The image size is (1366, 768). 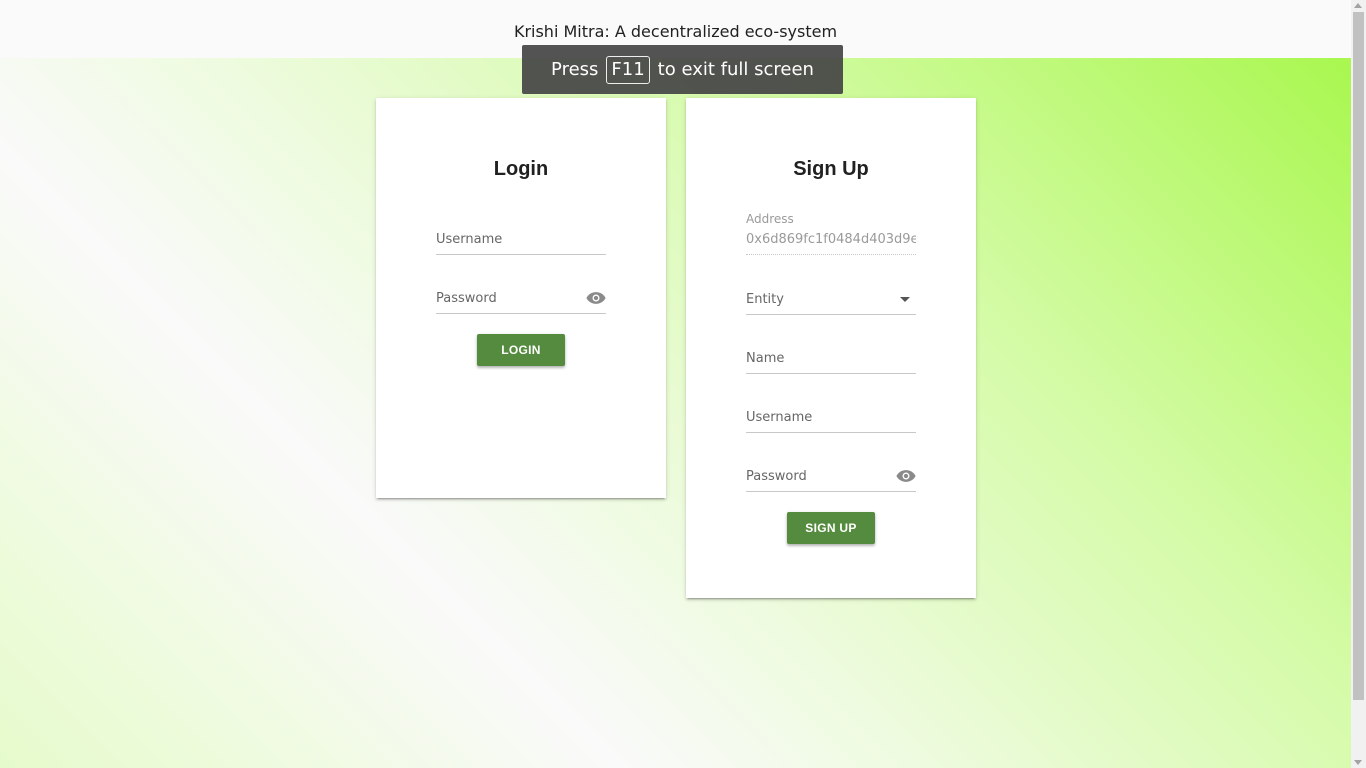 What do you see at coordinates (575, 69) in the screenshot?
I see `toast-prefix: Press` at bounding box center [575, 69].